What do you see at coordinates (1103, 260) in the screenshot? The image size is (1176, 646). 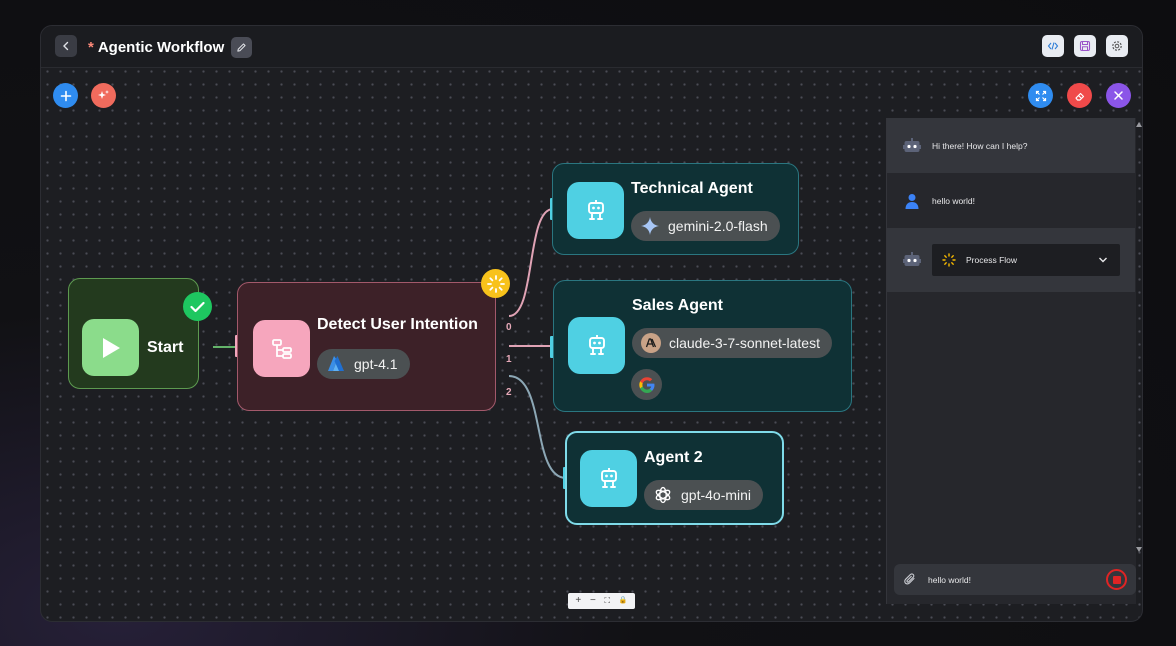 I see `chevron-down-icon` at bounding box center [1103, 260].